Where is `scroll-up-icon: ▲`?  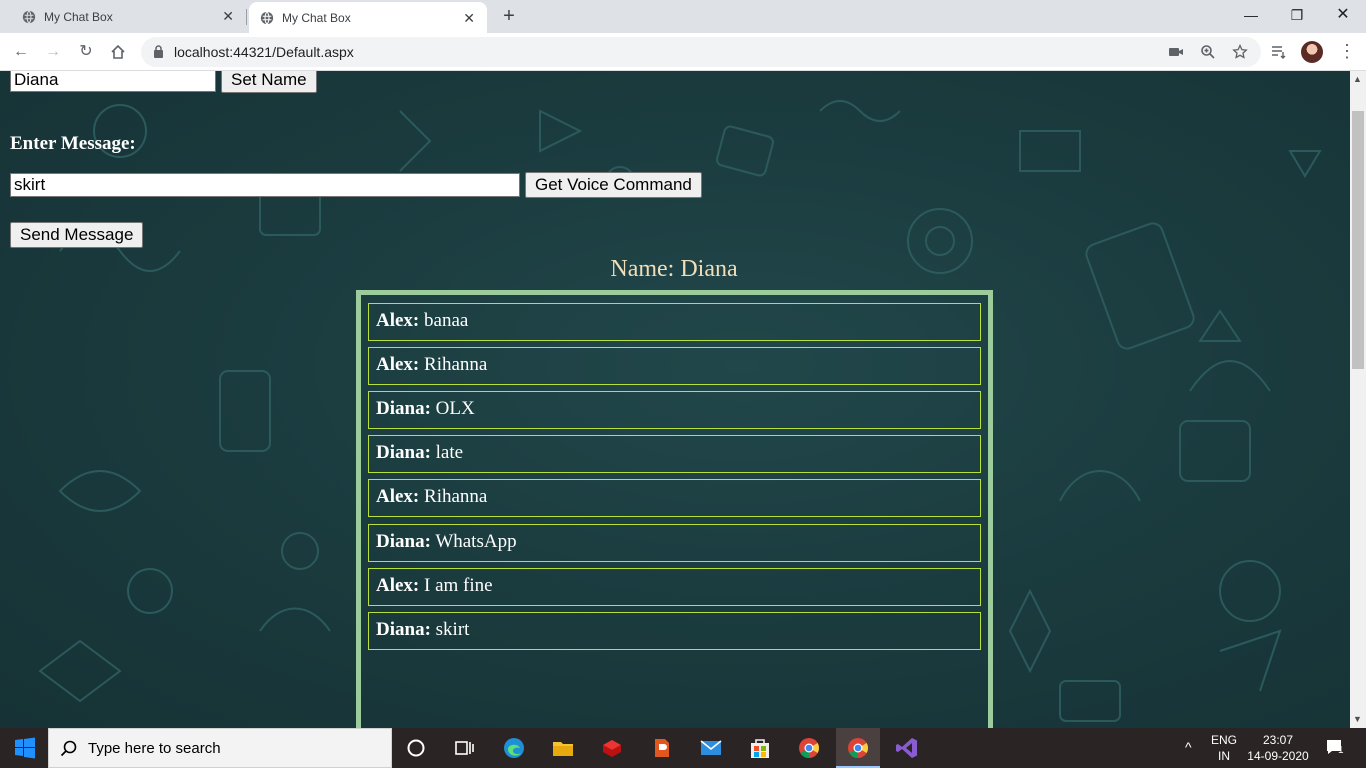 scroll-up-icon: ▲ is located at coordinates (1357, 79).